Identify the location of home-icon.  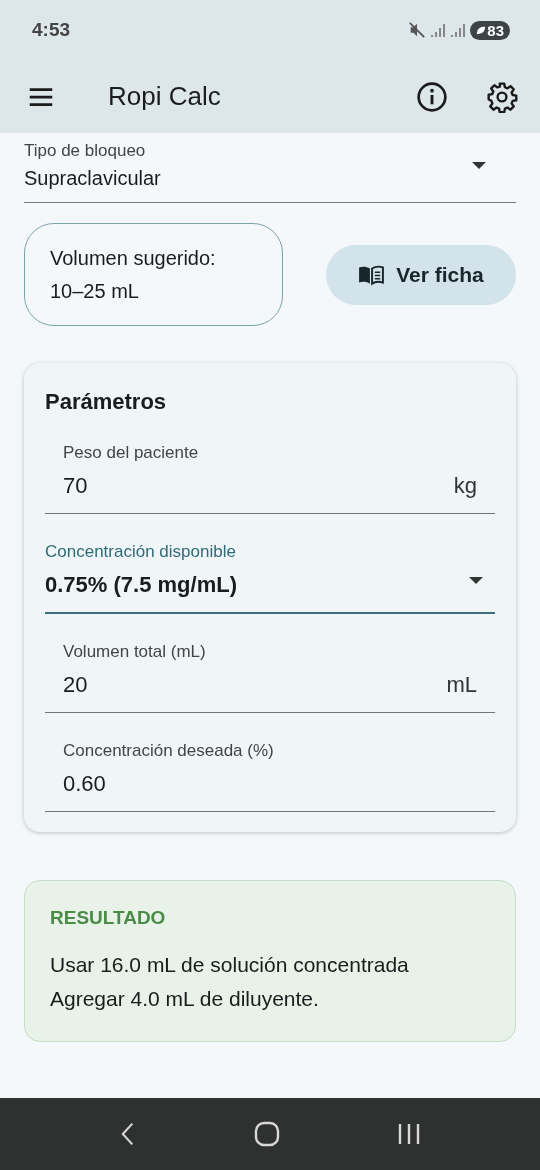
(267, 1134).